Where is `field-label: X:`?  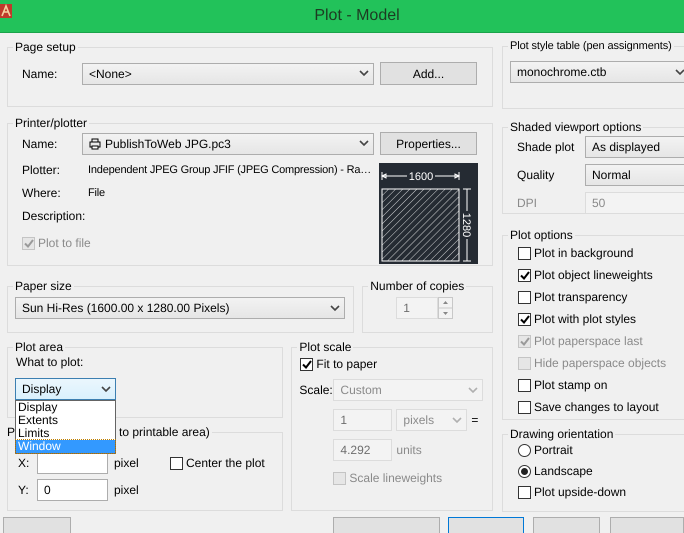
field-label: X: is located at coordinates (23, 463).